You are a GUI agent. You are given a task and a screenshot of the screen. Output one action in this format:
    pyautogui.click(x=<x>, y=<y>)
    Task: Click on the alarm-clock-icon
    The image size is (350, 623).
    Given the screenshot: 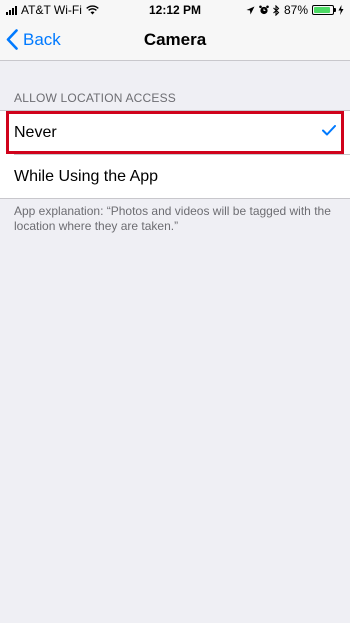 What is the action you would take?
    pyautogui.click(x=264, y=10)
    